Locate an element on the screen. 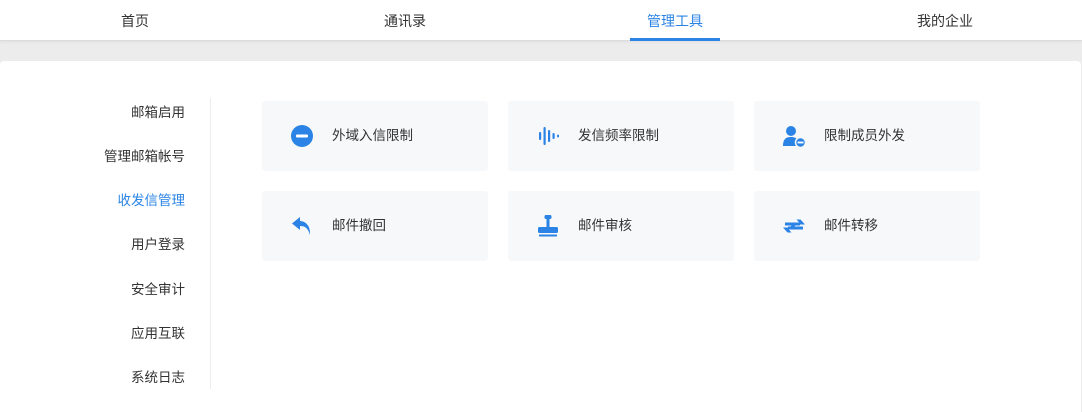 The image size is (1082, 412). tool-card-label: 外域入信限制 is located at coordinates (372, 136).